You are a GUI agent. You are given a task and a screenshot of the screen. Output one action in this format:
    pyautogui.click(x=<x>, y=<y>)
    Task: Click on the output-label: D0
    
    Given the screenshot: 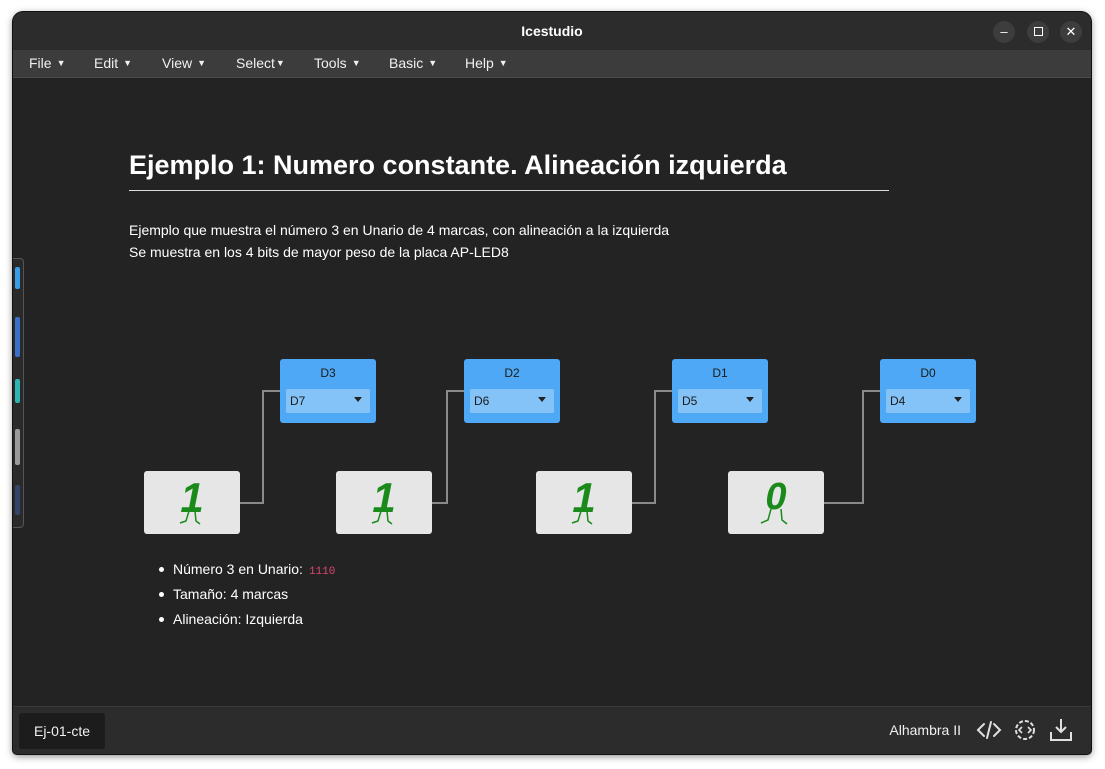 What is the action you would take?
    pyautogui.click(x=928, y=373)
    